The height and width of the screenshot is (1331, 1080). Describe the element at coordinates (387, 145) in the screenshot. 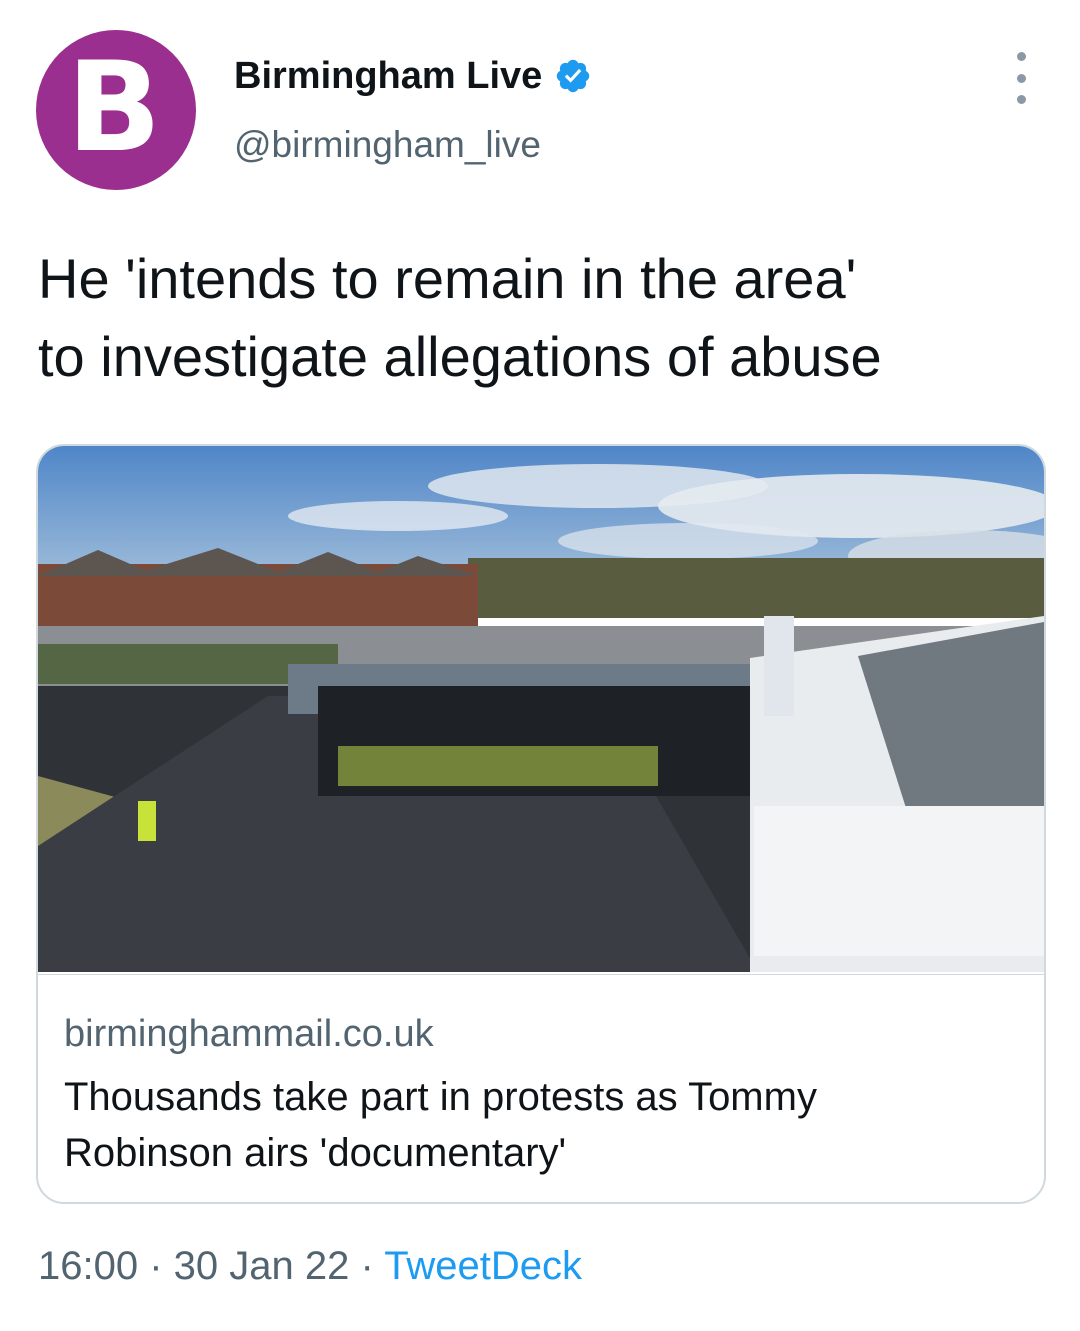

I see `author-handle: @birmingham_live` at that location.